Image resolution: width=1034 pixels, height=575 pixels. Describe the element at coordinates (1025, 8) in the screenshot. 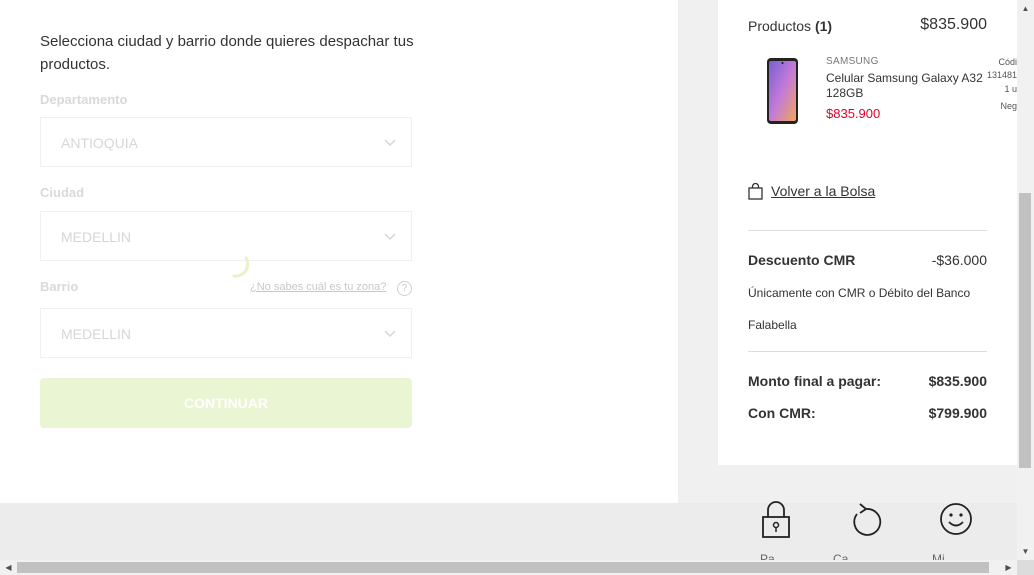

I see `scroll-up-arrow-icon: ▲` at that location.